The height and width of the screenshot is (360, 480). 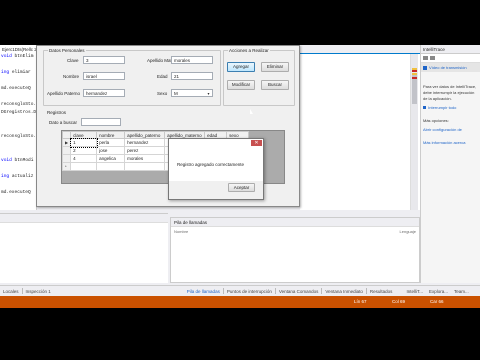 What do you see at coordinates (450, 143) in the screenshot?
I see `more-info-link: Más información acerca` at bounding box center [450, 143].